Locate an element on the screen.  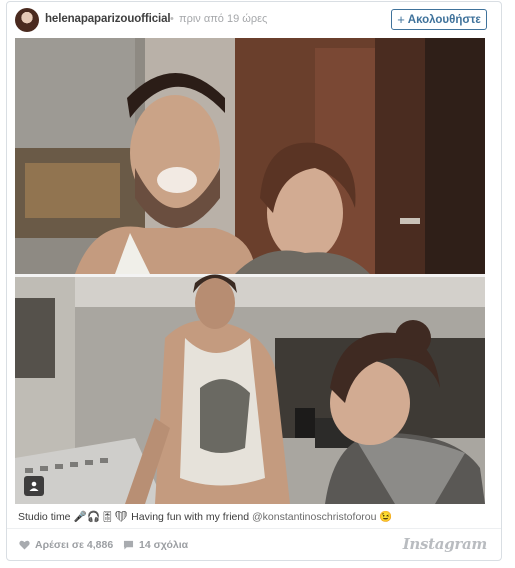
comments-count: 14 σχόλια is located at coordinates (155, 545).